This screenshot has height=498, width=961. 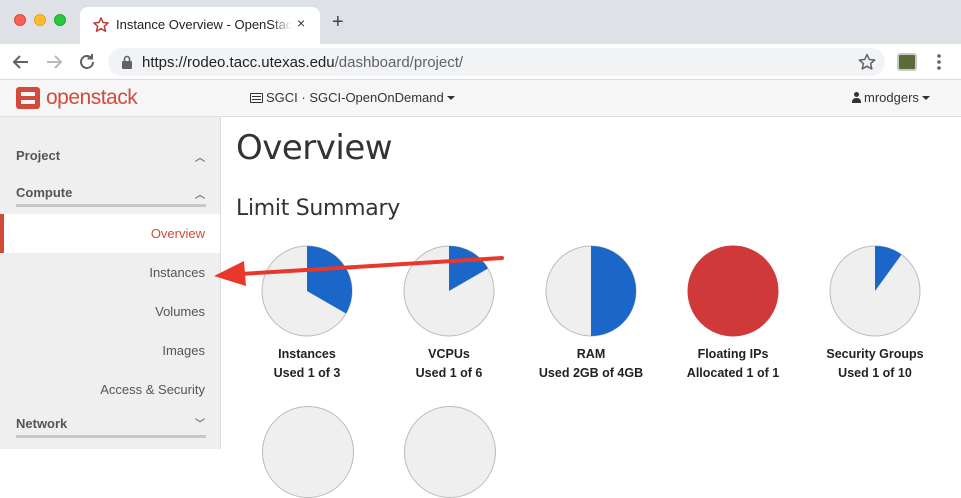 What do you see at coordinates (177, 272) in the screenshot?
I see `sidebar-item-label: Instances` at bounding box center [177, 272].